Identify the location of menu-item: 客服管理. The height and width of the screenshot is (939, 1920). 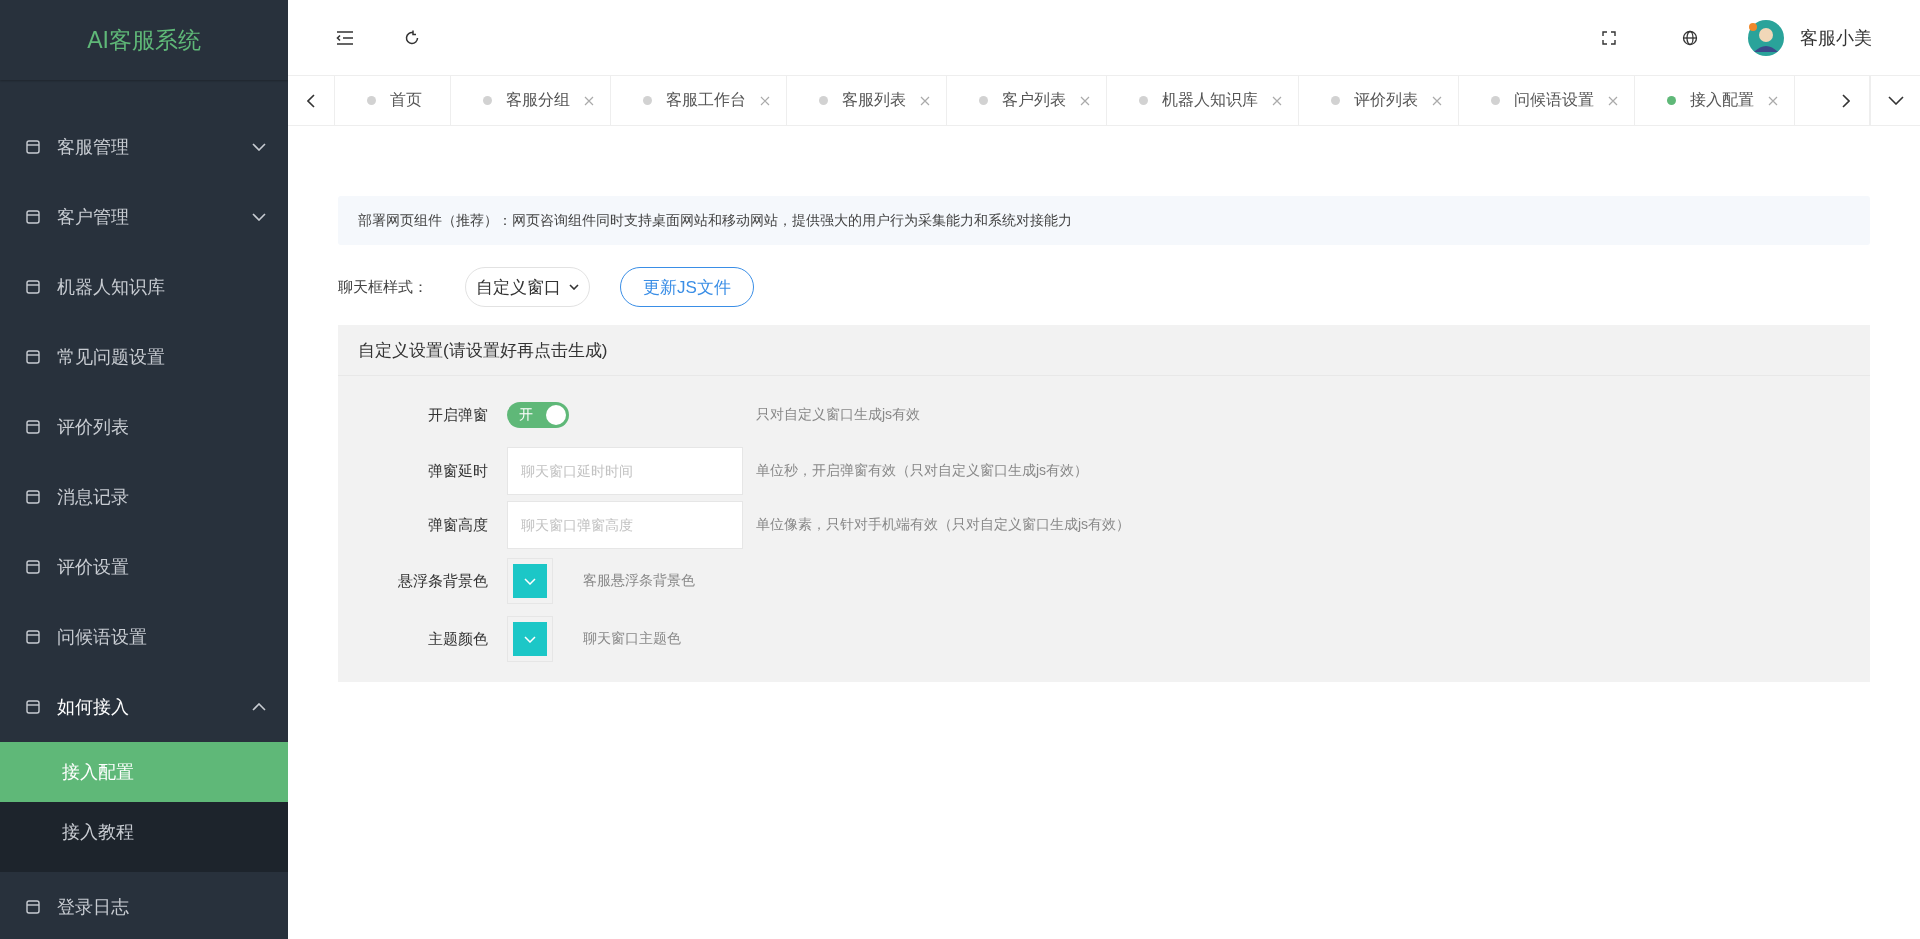
(144, 147).